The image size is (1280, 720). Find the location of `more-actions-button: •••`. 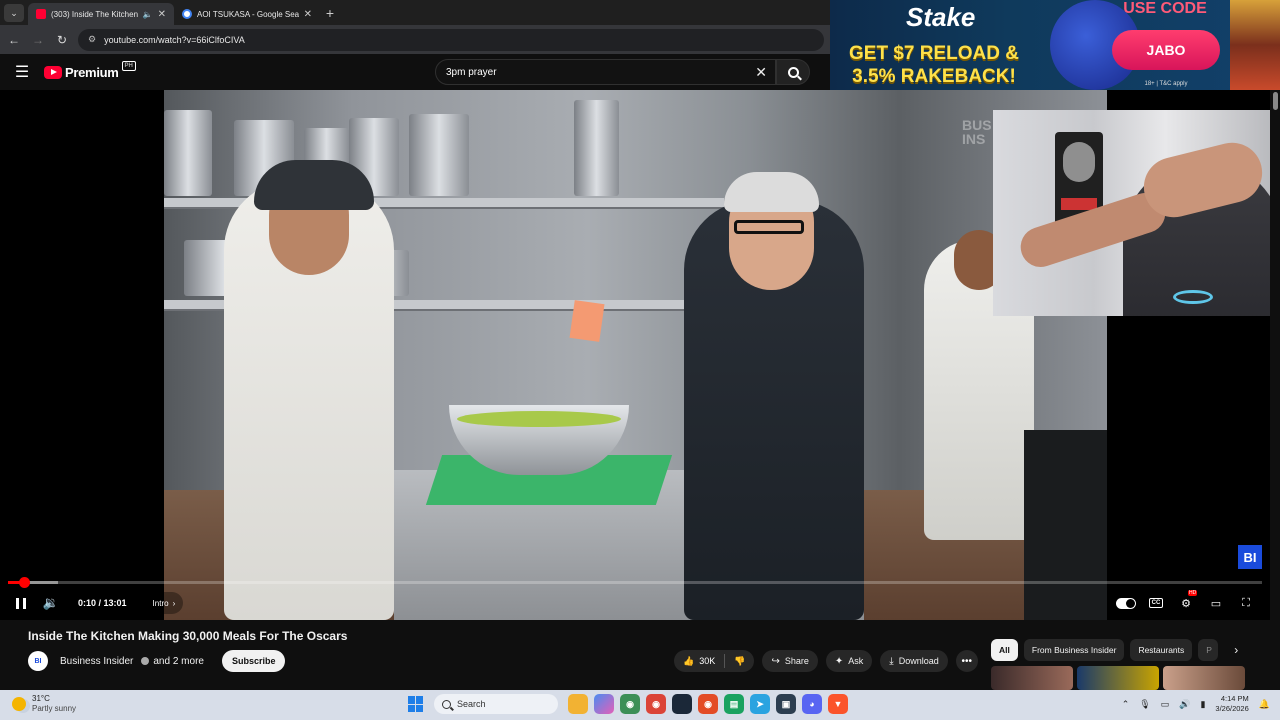

more-actions-button: ••• is located at coordinates (966, 661).